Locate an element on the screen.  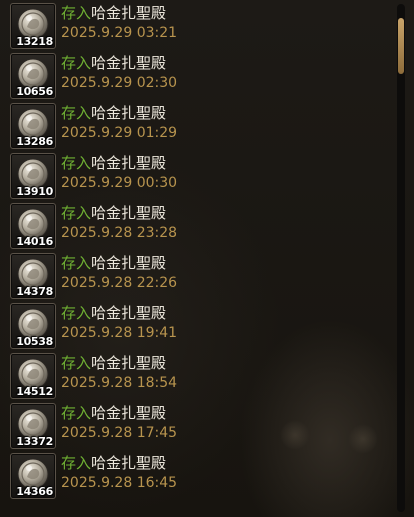
item-slot: 14366 is located at coordinates (33, 476).